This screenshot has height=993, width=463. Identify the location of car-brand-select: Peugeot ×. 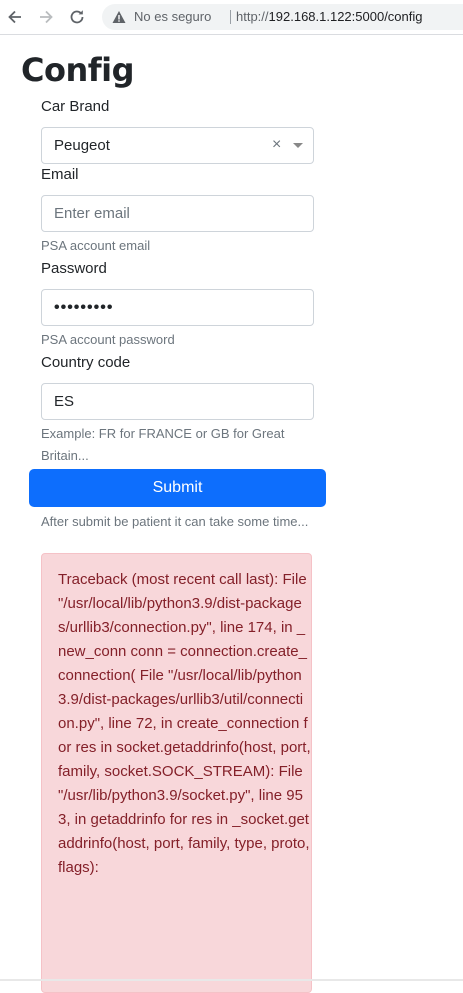
(177, 145).